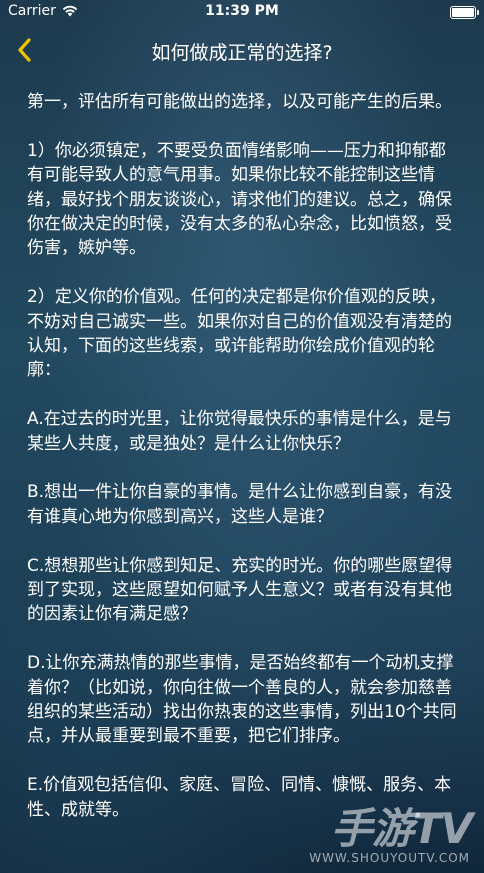  I want to click on watermark-logo: 手游TV, so click(401, 828).